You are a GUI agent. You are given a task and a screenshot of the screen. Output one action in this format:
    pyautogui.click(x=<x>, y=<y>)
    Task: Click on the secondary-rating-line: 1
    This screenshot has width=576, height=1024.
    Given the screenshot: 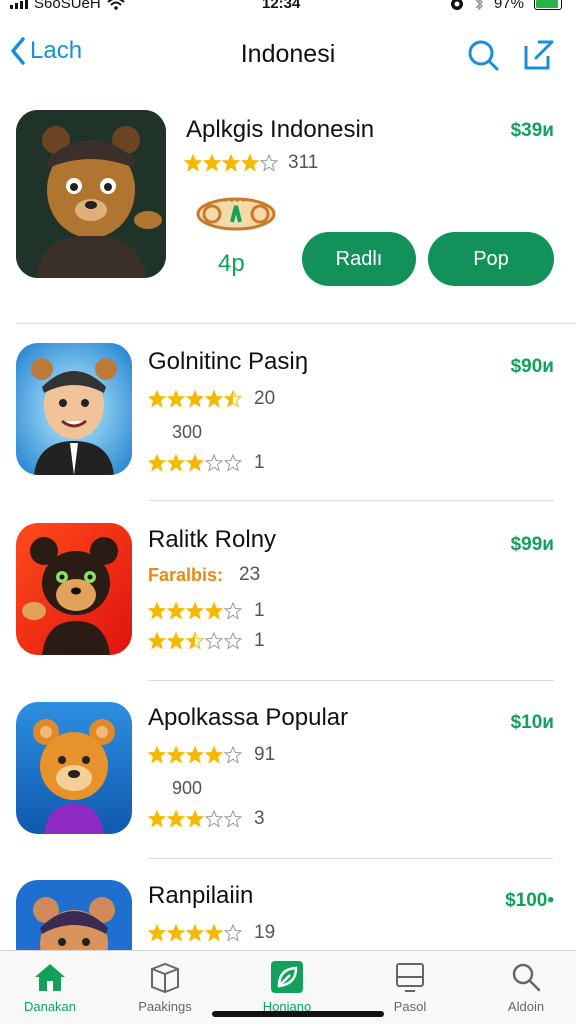 What is the action you would take?
    pyautogui.click(x=206, y=463)
    